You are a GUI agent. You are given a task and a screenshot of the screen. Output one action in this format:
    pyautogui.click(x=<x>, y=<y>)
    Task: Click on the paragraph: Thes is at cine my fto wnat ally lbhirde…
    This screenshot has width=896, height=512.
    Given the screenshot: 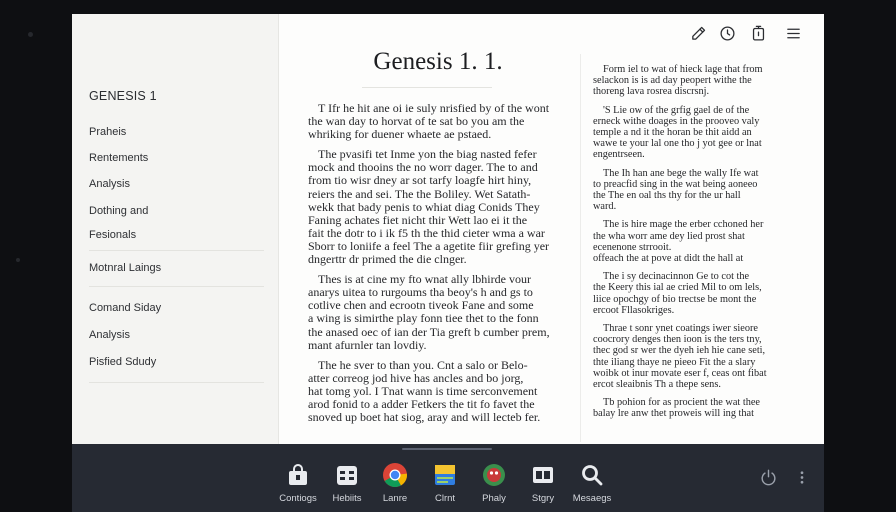 What is the action you would take?
    pyautogui.click(x=438, y=312)
    